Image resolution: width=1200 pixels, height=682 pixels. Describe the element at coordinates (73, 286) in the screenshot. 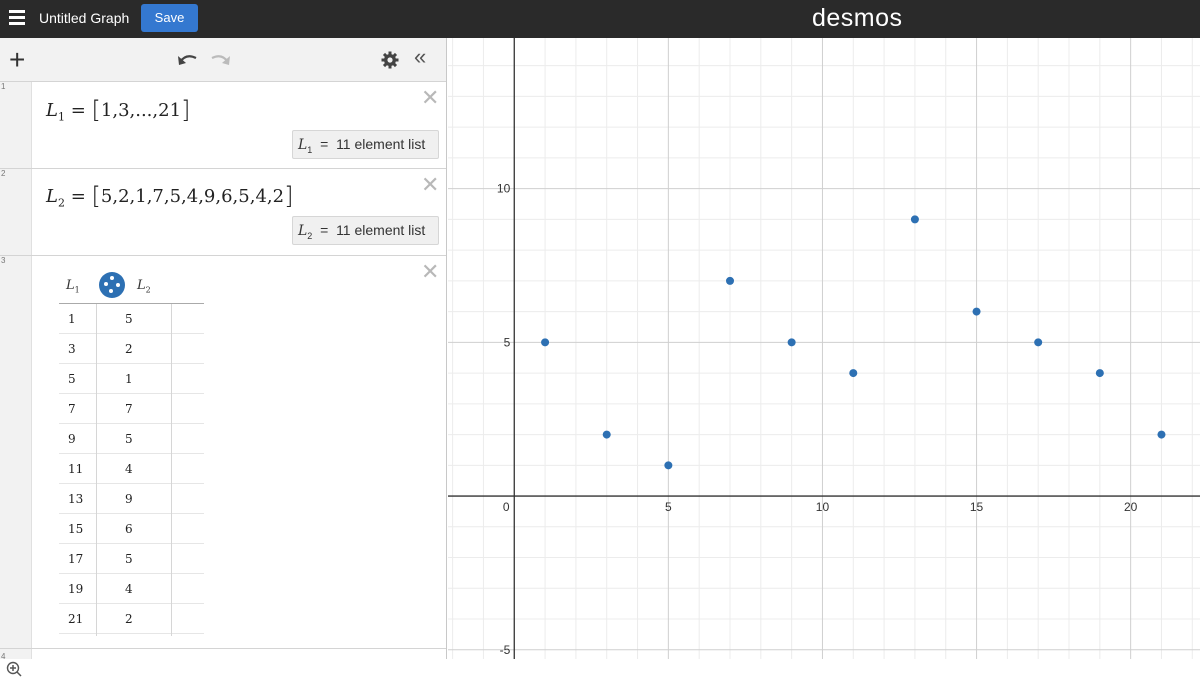

I see `column-header-l1: L1` at that location.